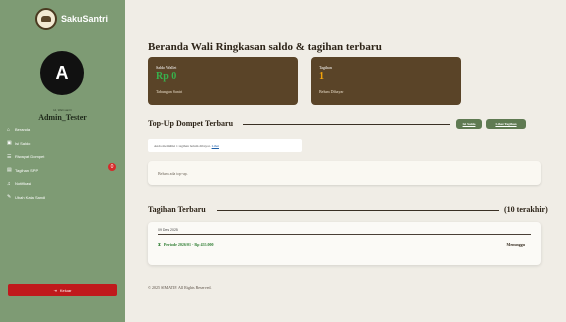  Describe the element at coordinates (62, 197) in the screenshot. I see `sidebar-item-ubah-kata-sandi: ✎ Ubah Kata Sandi` at that location.